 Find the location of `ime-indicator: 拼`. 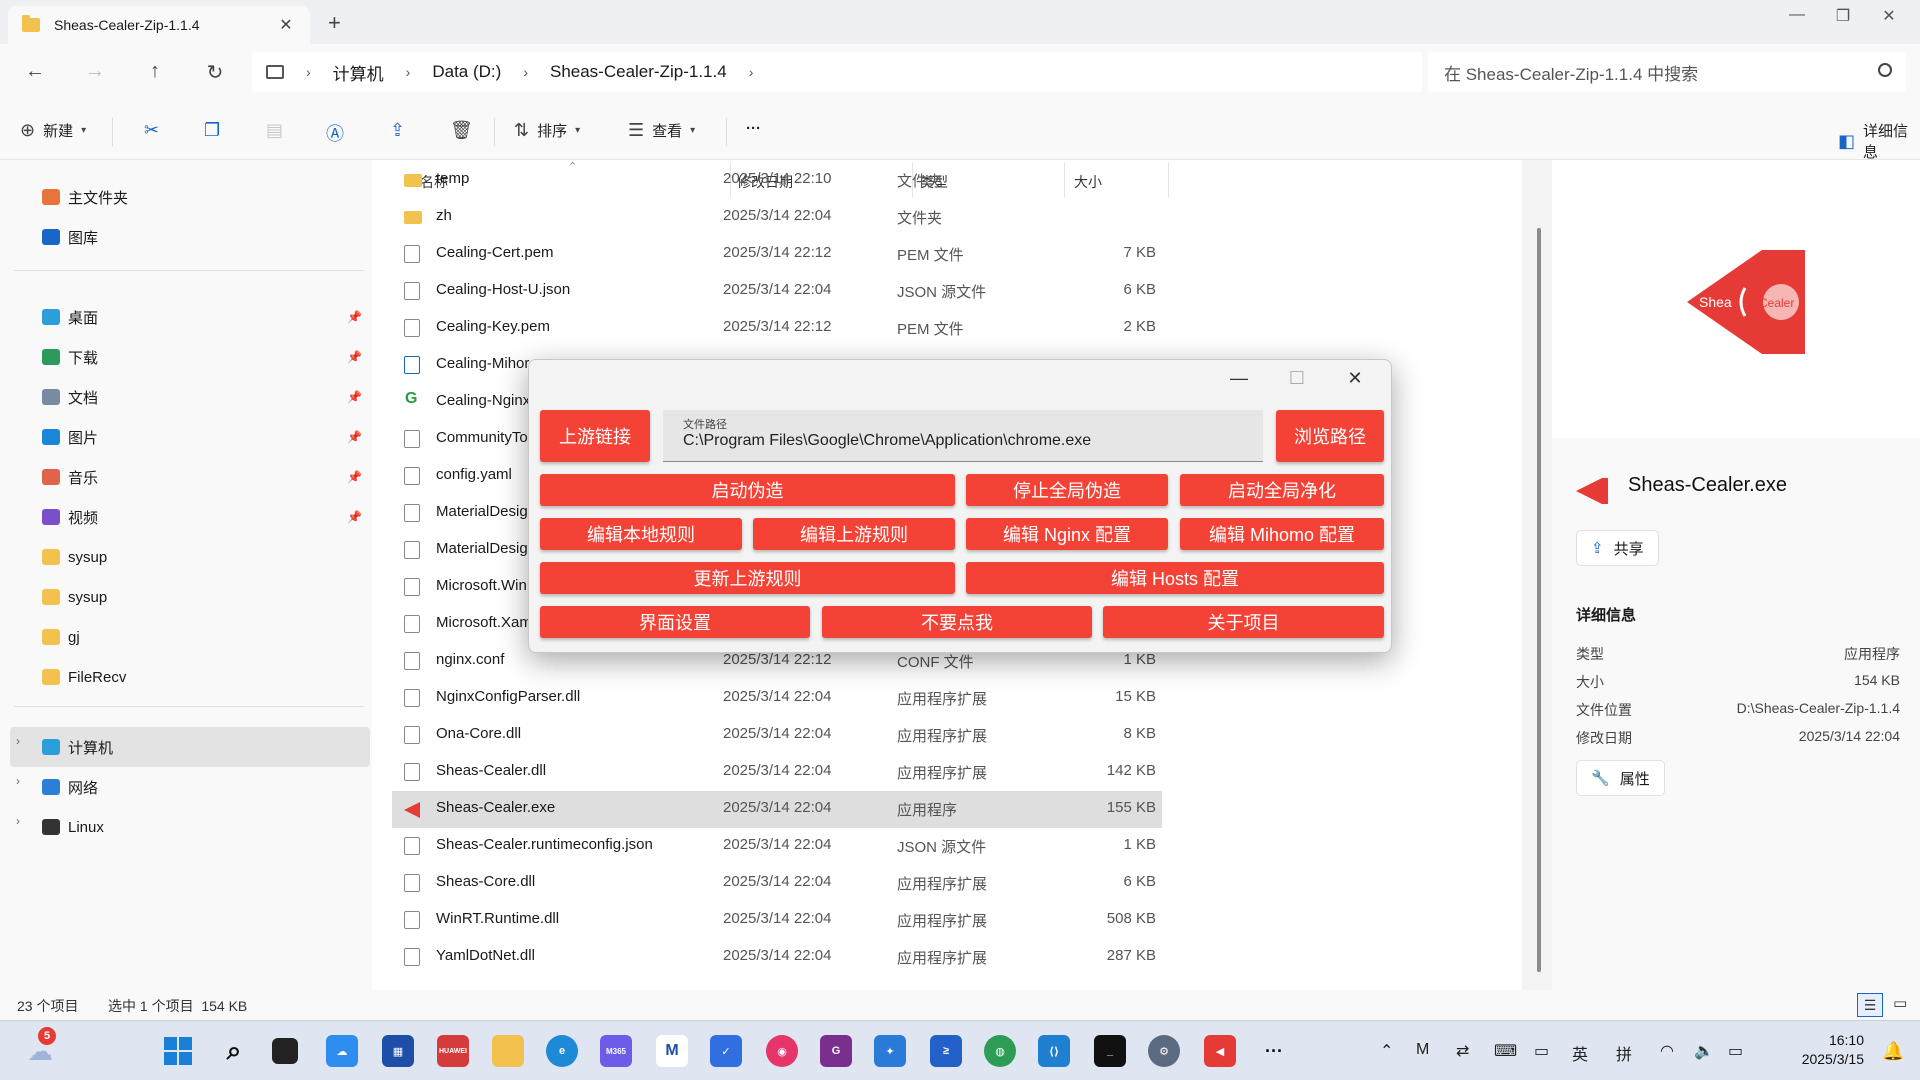

ime-indicator: 拼 is located at coordinates (1624, 1053).